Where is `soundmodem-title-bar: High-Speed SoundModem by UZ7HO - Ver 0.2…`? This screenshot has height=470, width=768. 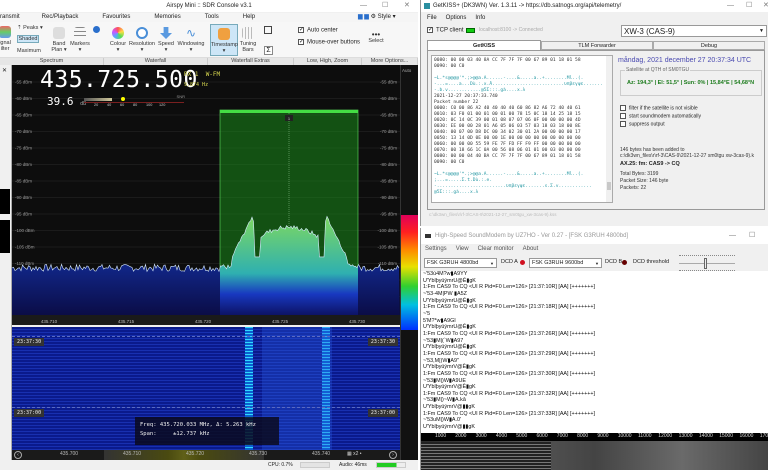 soundmodem-title-bar: High-Speed SoundModem by UZ7HO - Ver 0.2… is located at coordinates (594, 236).